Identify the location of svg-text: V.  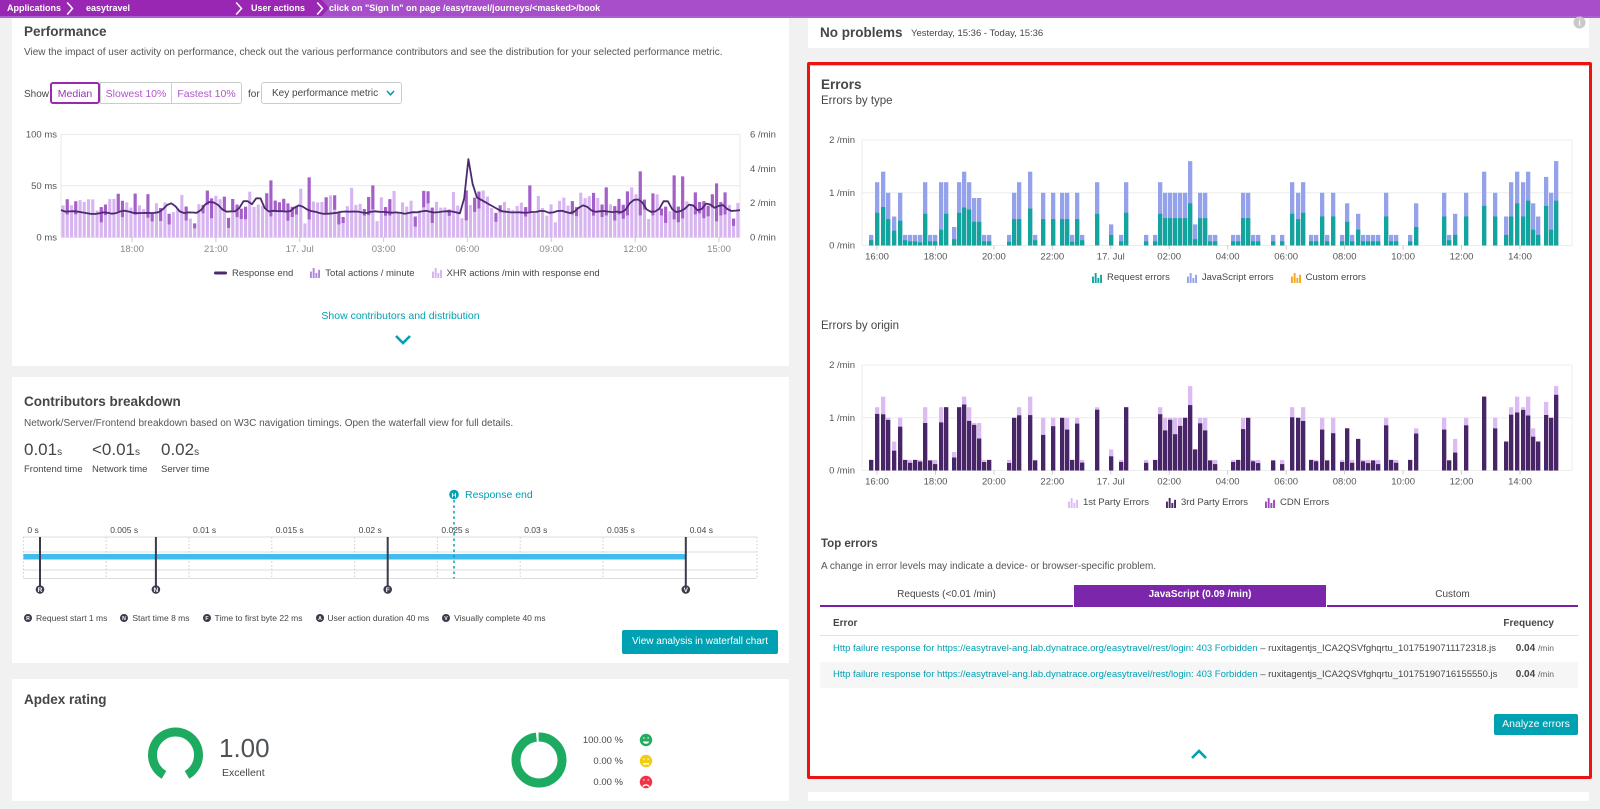
(446, 619).